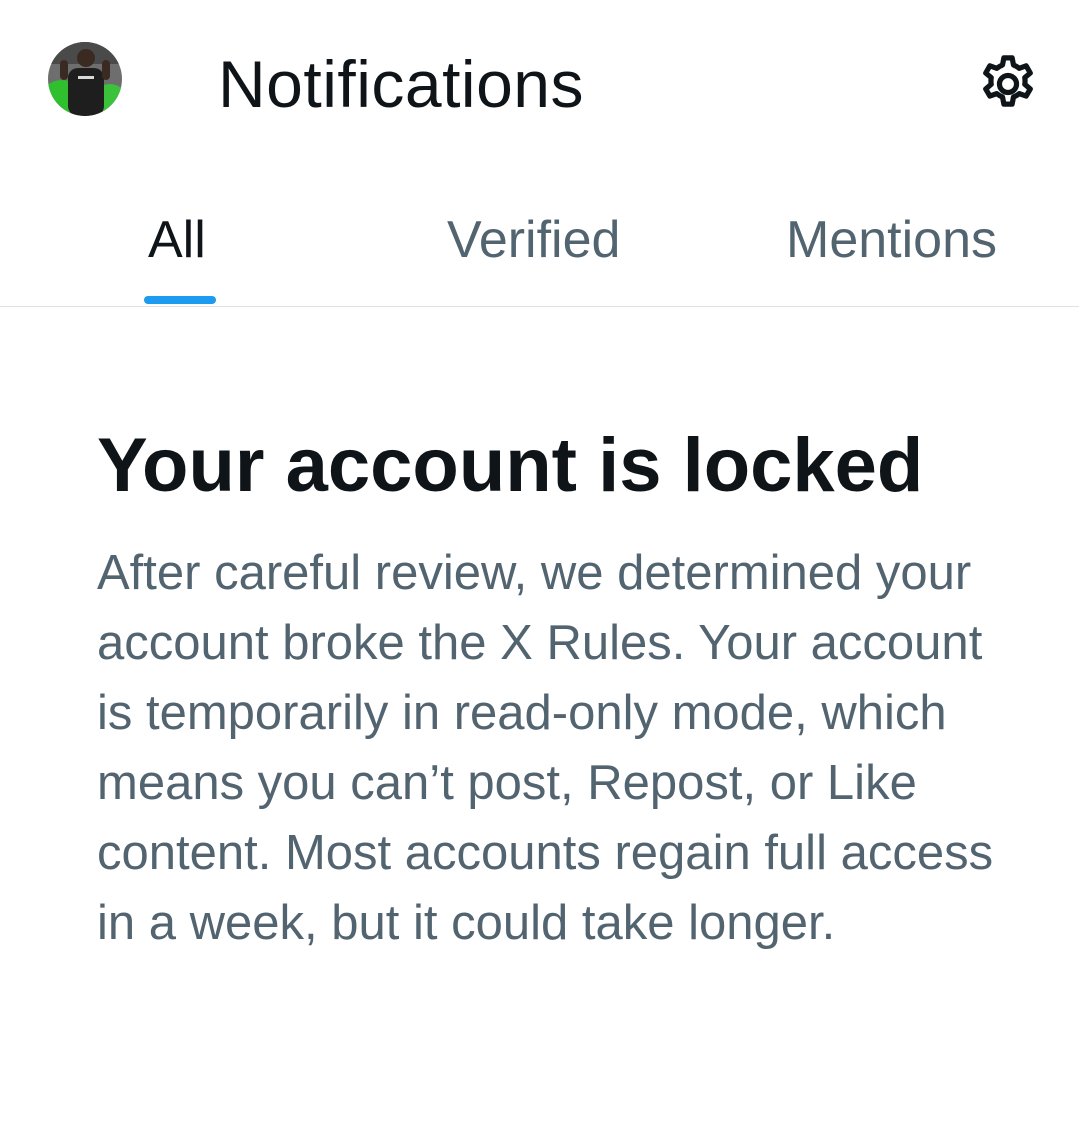 The height and width of the screenshot is (1133, 1079). I want to click on active-tab-indicator, so click(180, 300).